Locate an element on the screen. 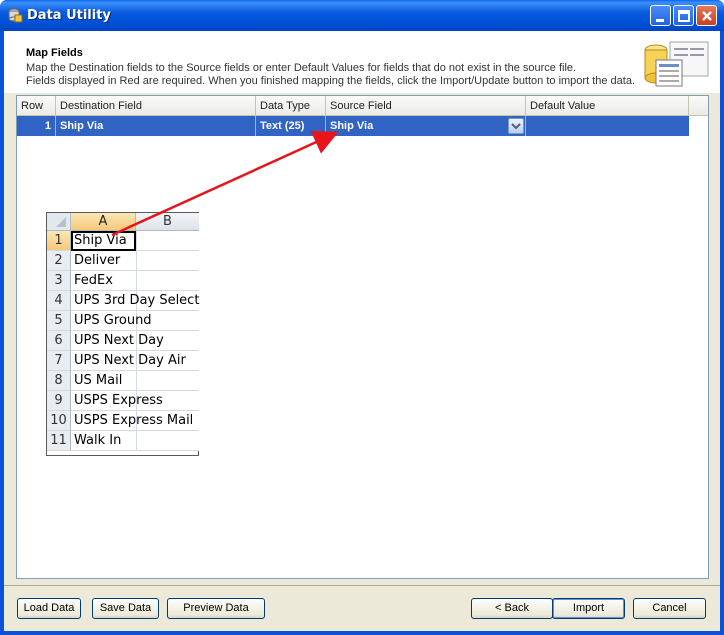 The width and height of the screenshot is (724, 635). minimize-icon is located at coordinates (660, 20).